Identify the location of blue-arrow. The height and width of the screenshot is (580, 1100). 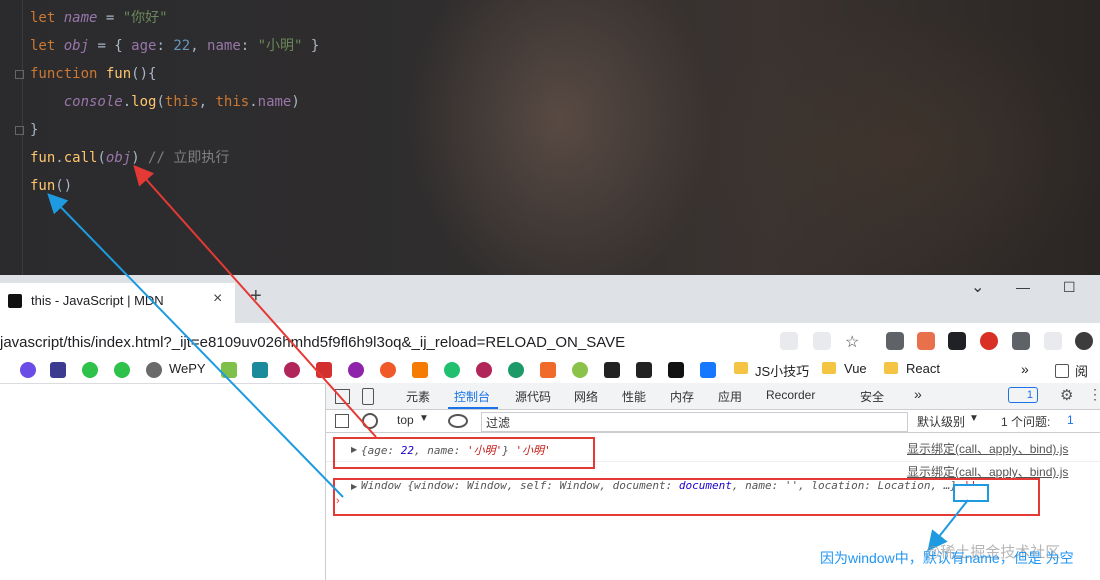
(195, 345).